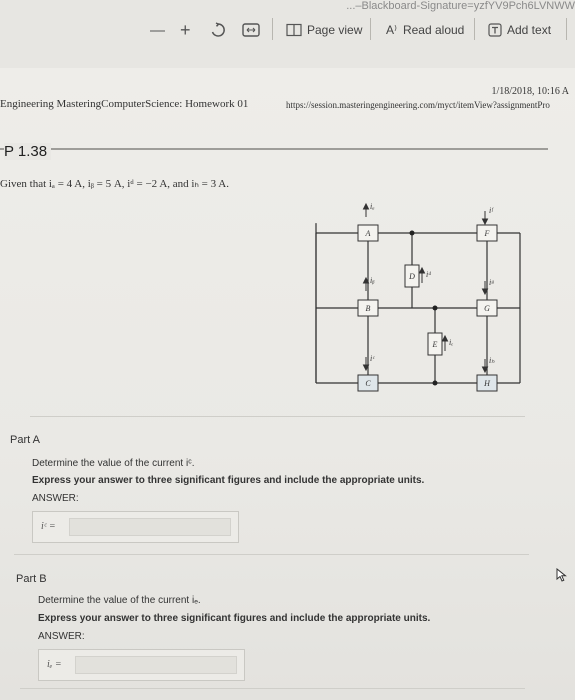  What do you see at coordinates (435, 344) in the screenshot?
I see `element-label-e: E` at bounding box center [435, 344].